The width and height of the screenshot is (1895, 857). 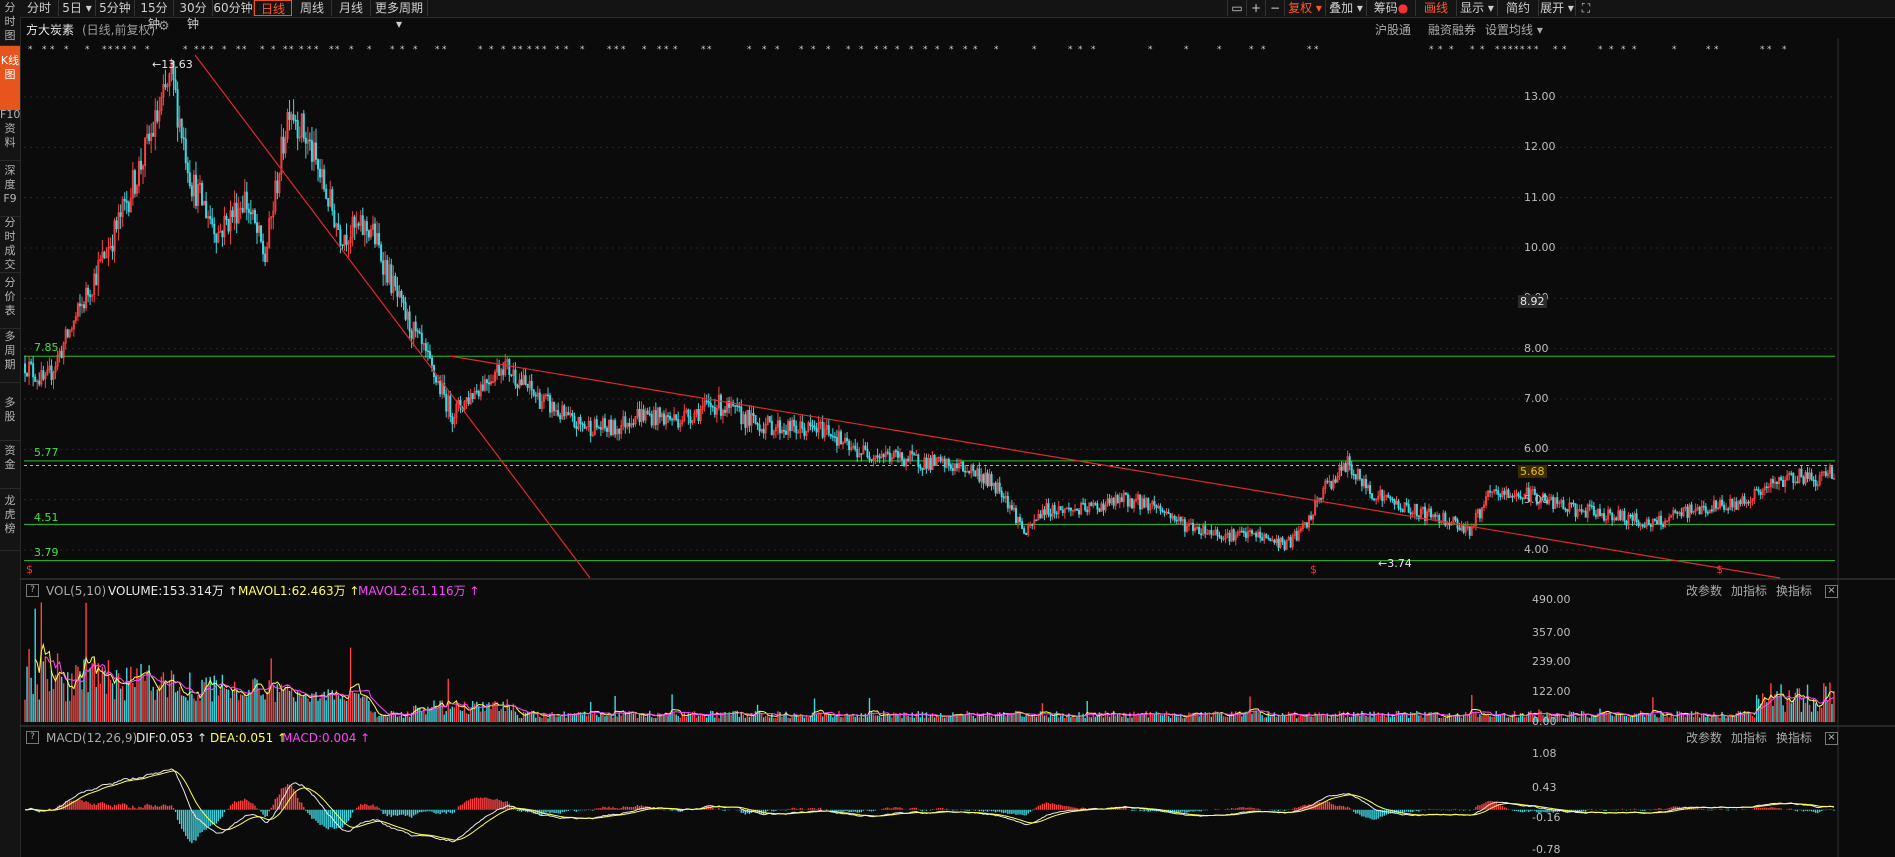 What do you see at coordinates (1540, 247) in the screenshot?
I see `price-tick-label: 10.00` at bounding box center [1540, 247].